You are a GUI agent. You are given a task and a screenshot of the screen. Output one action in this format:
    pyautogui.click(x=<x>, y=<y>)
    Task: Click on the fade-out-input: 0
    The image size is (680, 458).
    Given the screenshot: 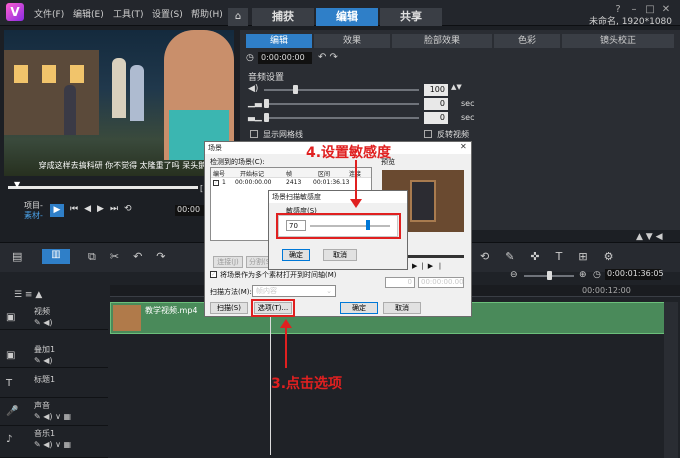 What is the action you would take?
    pyautogui.click(x=436, y=118)
    